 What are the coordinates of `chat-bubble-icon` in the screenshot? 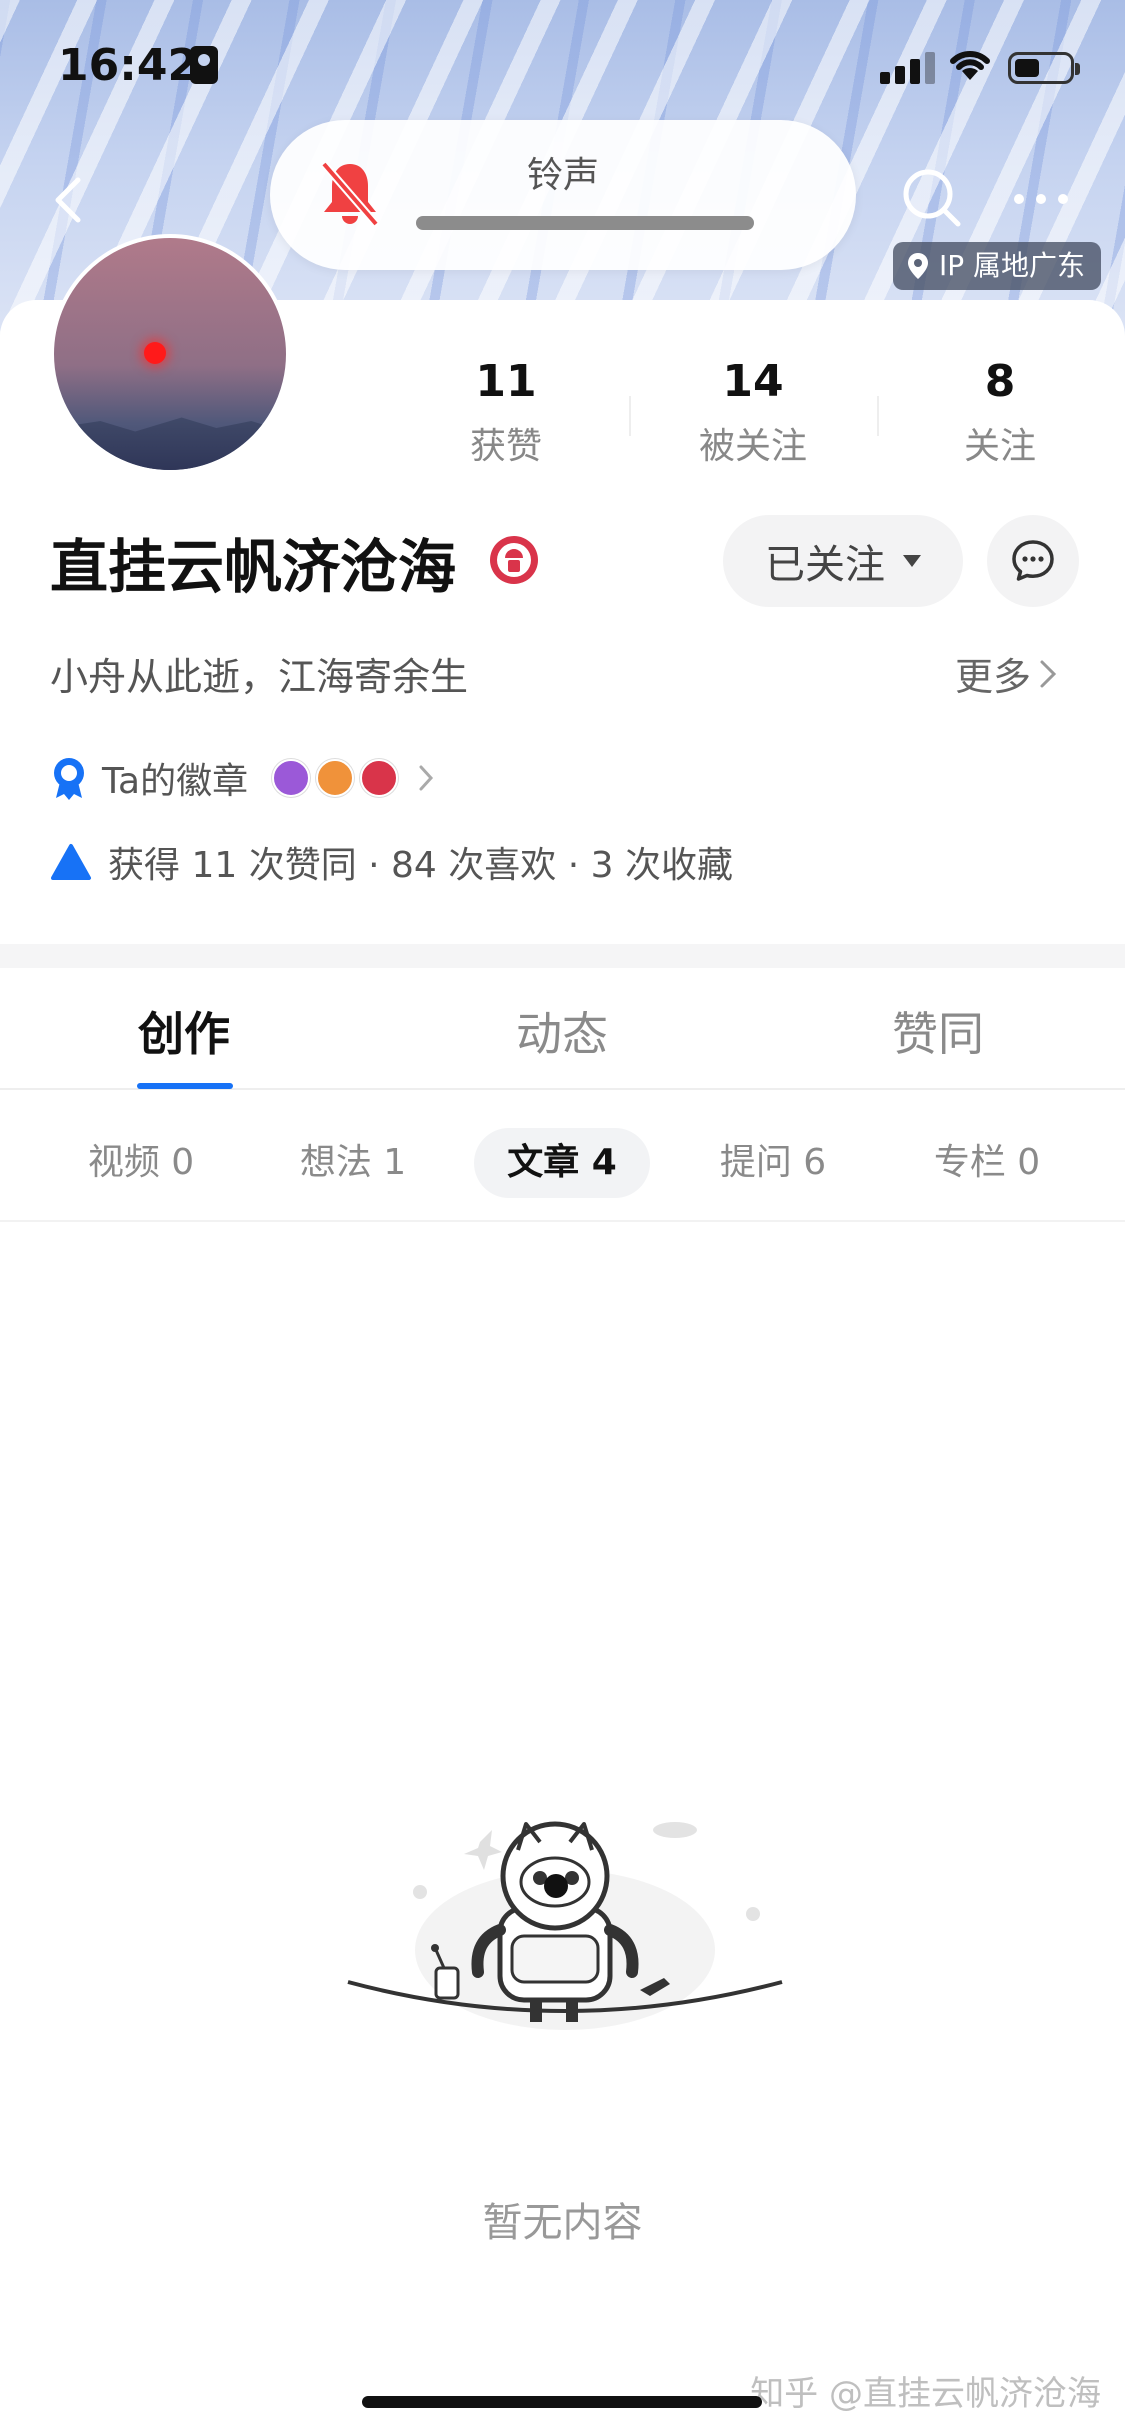 It's located at (1033, 560).